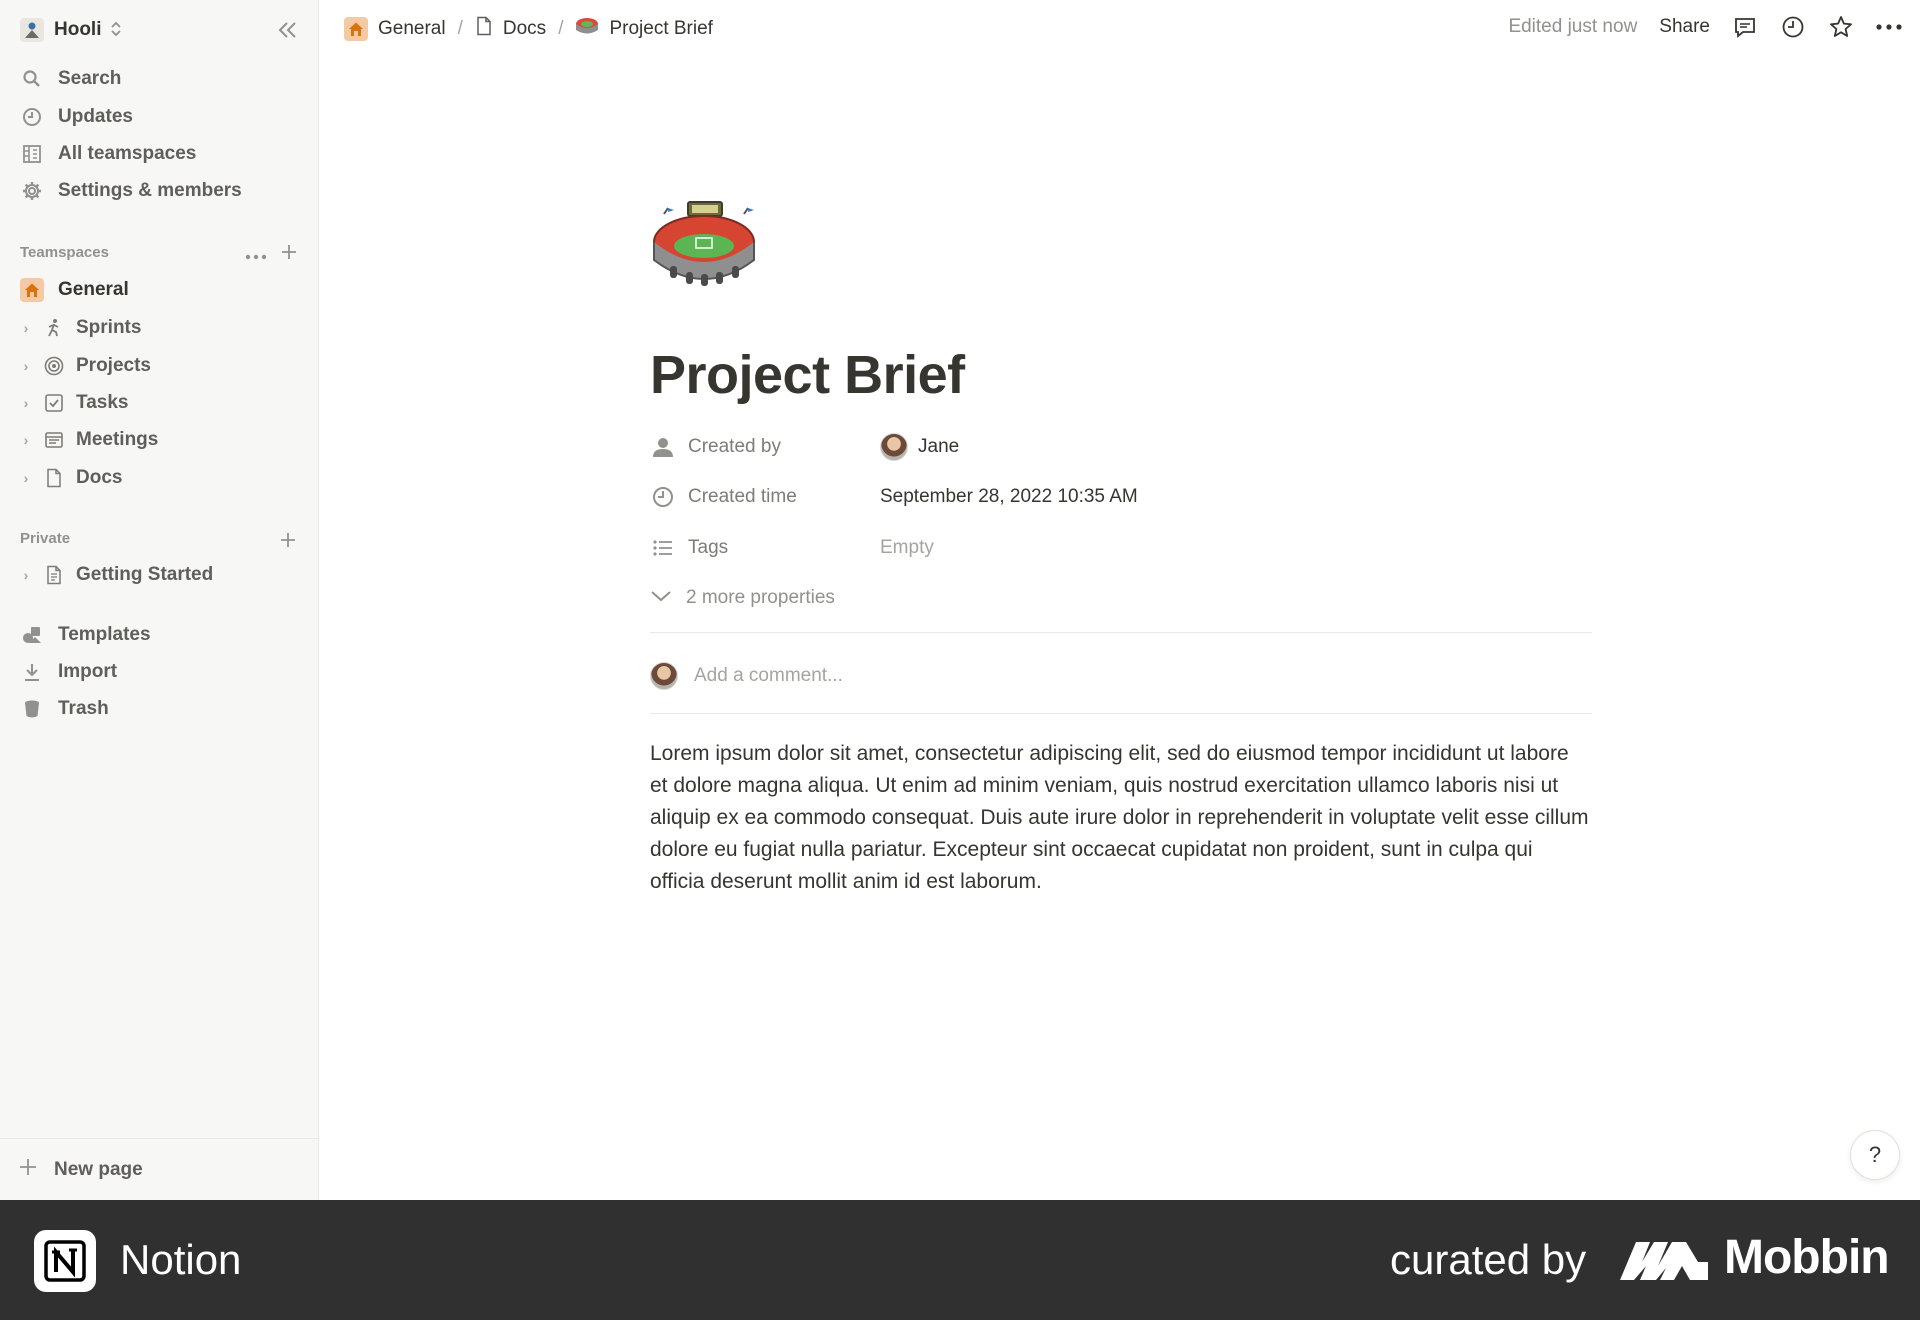 The width and height of the screenshot is (1920, 1320). Describe the element at coordinates (939, 446) in the screenshot. I see `property-value: Jane` at that location.